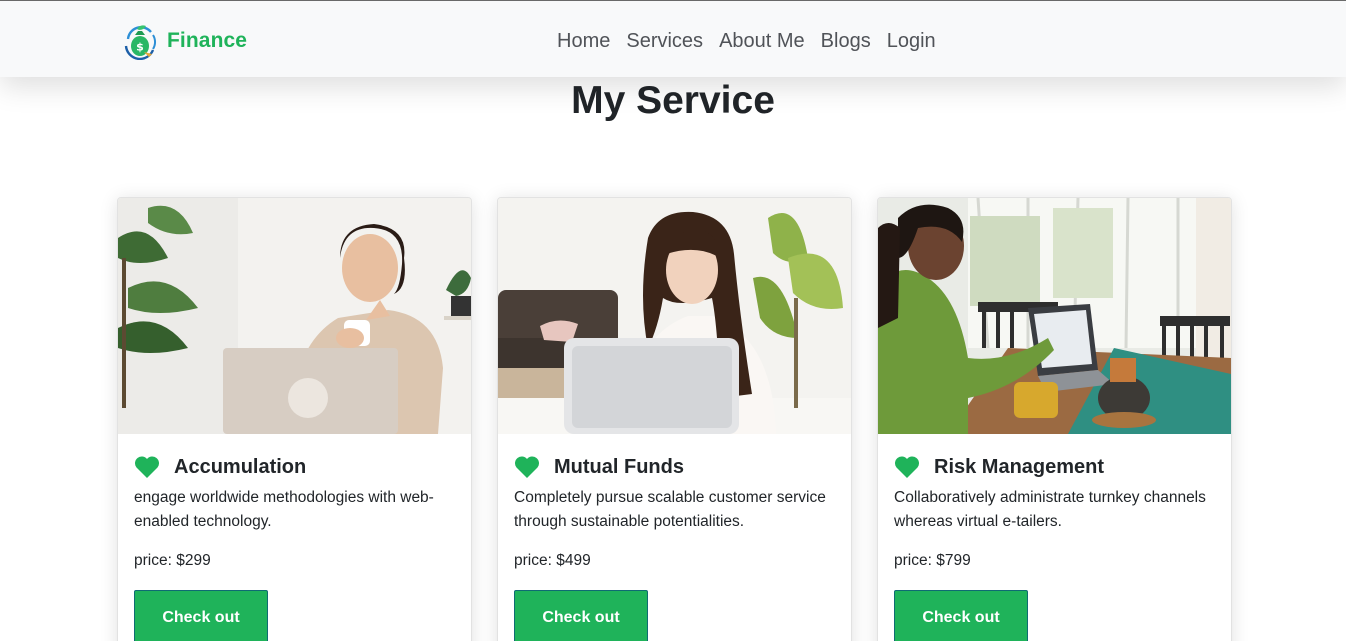 The height and width of the screenshot is (641, 1346). What do you see at coordinates (1054, 316) in the screenshot?
I see `woman-pointing-at-laptop-photo` at bounding box center [1054, 316].